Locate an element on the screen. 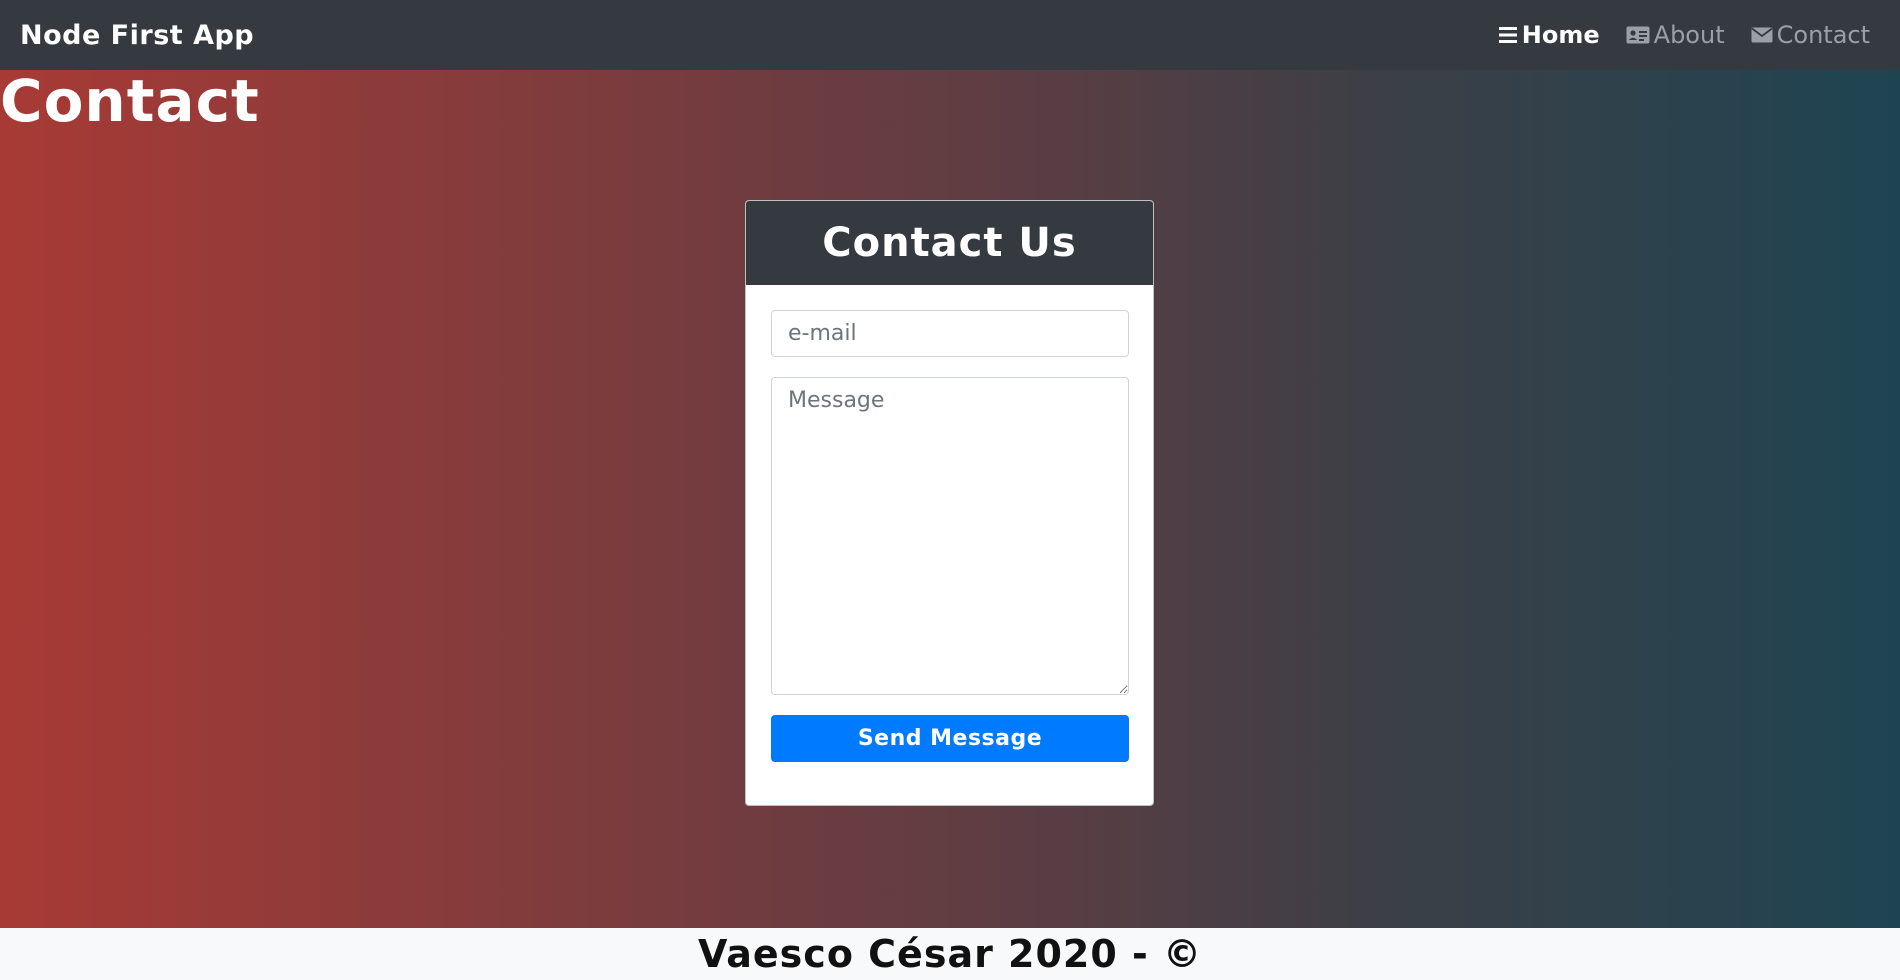 This screenshot has width=1900, height=980. top-navbar: Node First App Home About Contact is located at coordinates (950, 35).